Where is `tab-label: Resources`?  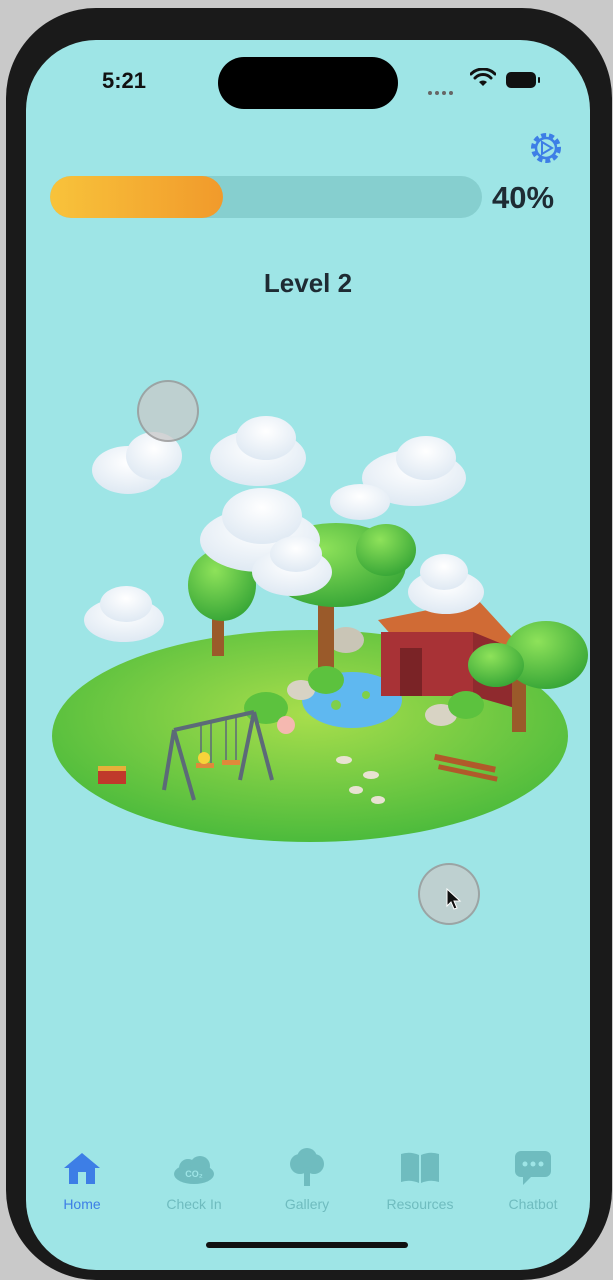 tab-label: Resources is located at coordinates (420, 1204).